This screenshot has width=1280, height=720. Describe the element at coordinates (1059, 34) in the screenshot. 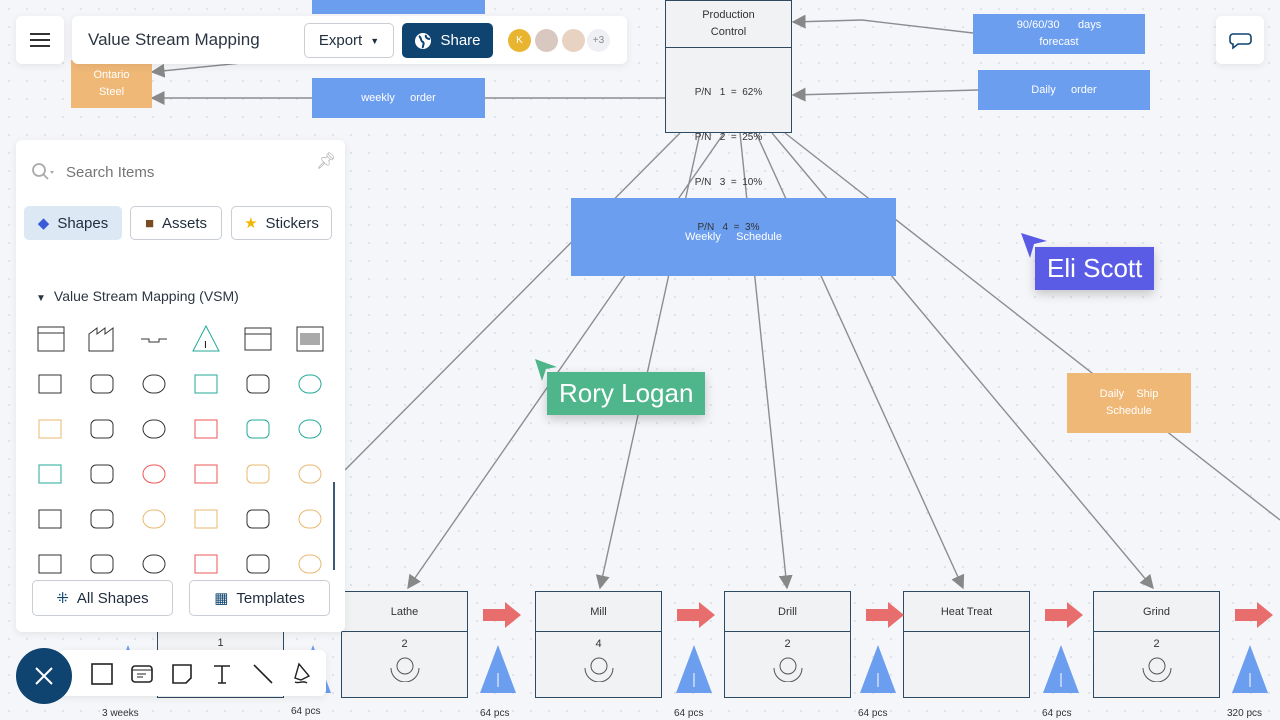

I see `forecast-box: 90/60/30 days forecast` at that location.